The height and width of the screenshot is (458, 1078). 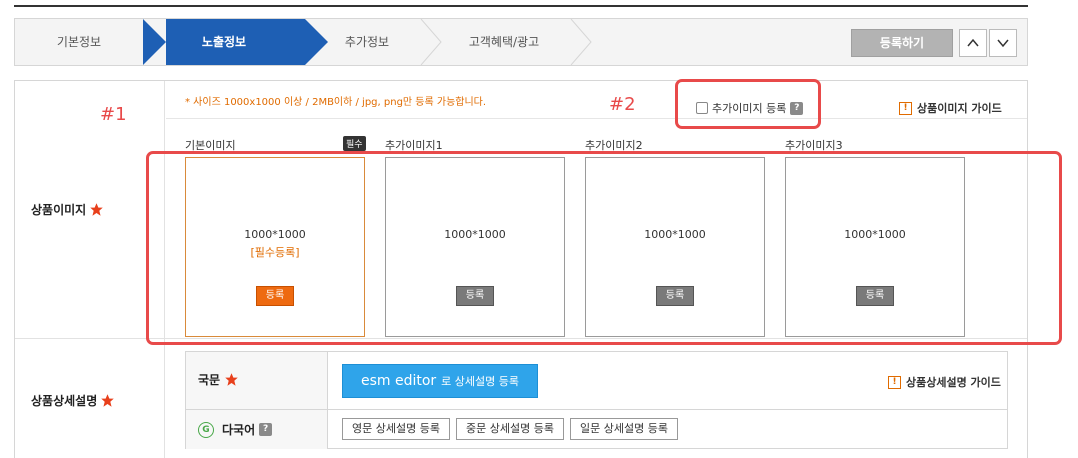 What do you see at coordinates (257, 380) in the screenshot?
I see `korean-label-cell: 국문` at bounding box center [257, 380].